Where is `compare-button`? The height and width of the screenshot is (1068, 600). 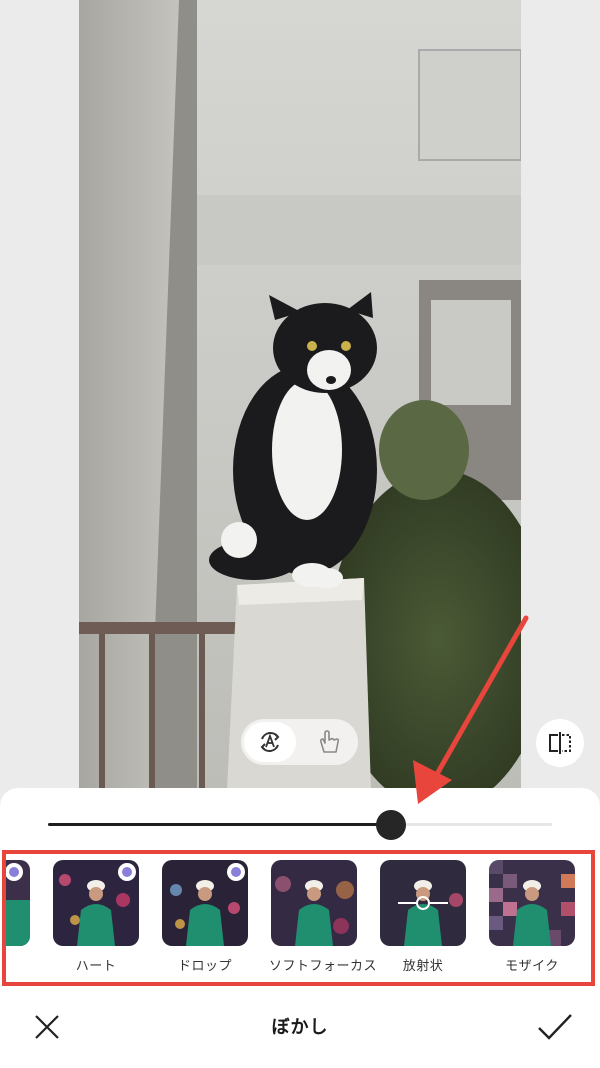 compare-button is located at coordinates (560, 743).